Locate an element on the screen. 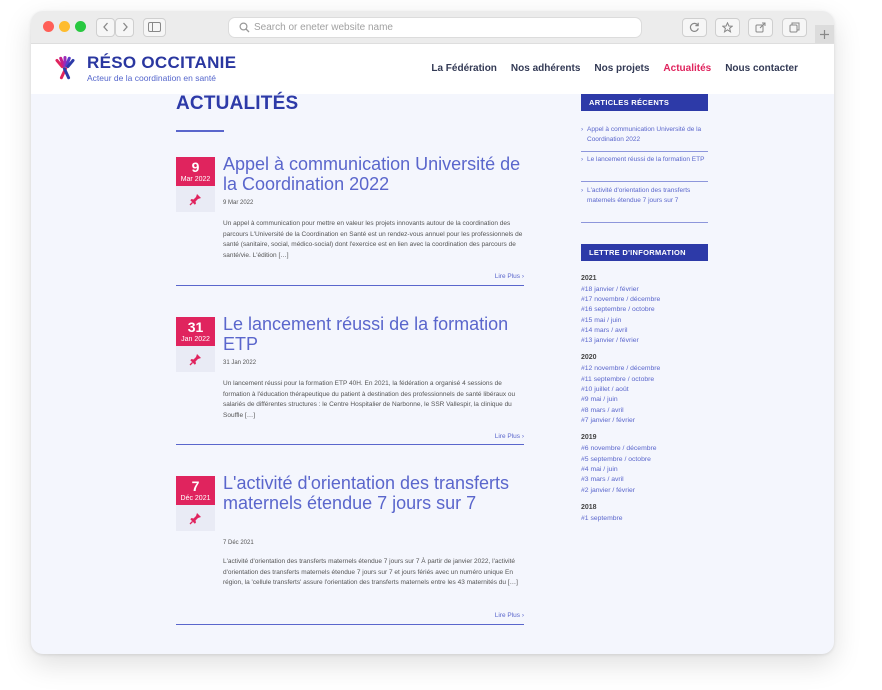 The image size is (882, 690). date-month: Déc 2021 is located at coordinates (195, 498).